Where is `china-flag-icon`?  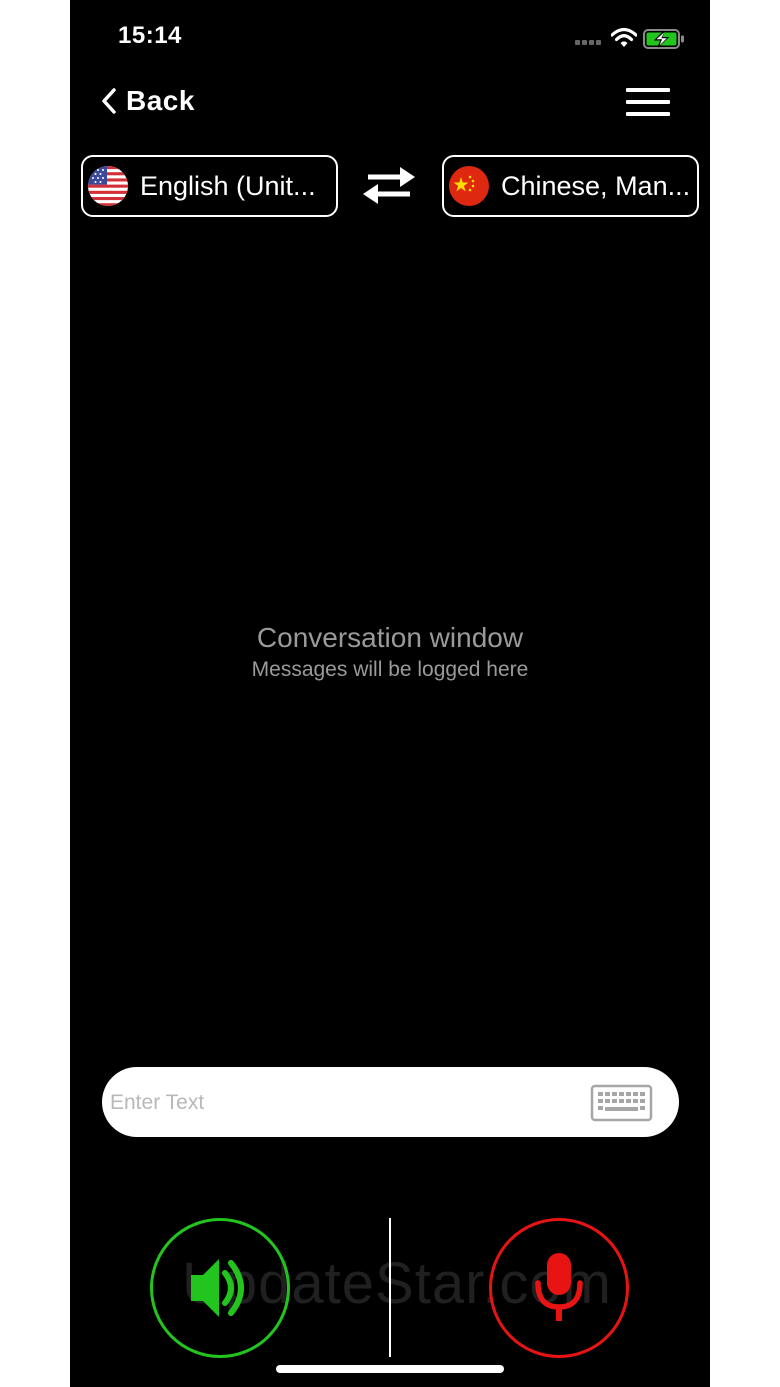
china-flag-icon is located at coordinates (469, 186).